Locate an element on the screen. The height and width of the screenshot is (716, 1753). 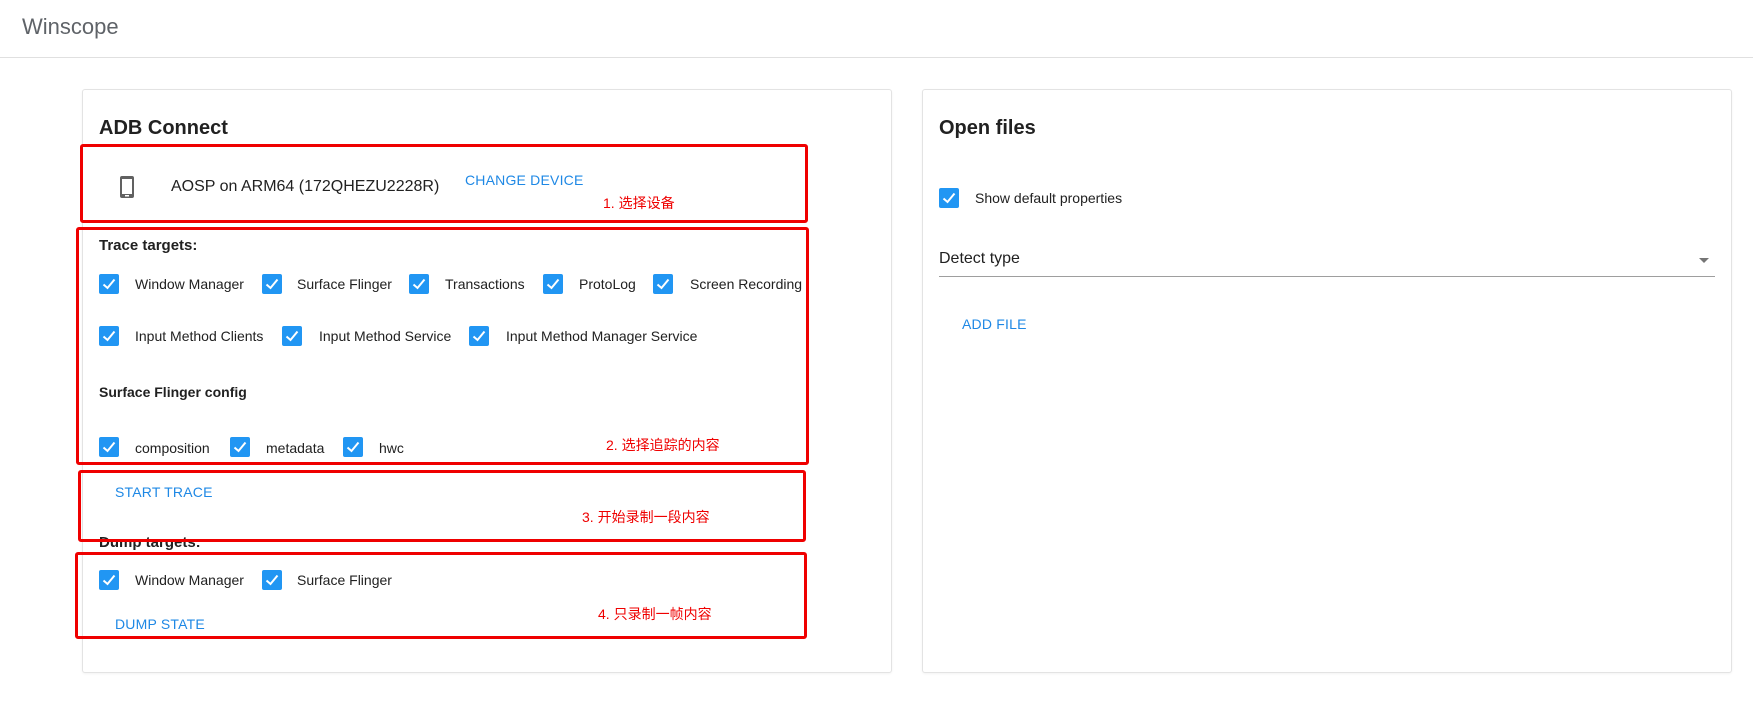
trace-protolog-checkbox is located at coordinates (553, 284).